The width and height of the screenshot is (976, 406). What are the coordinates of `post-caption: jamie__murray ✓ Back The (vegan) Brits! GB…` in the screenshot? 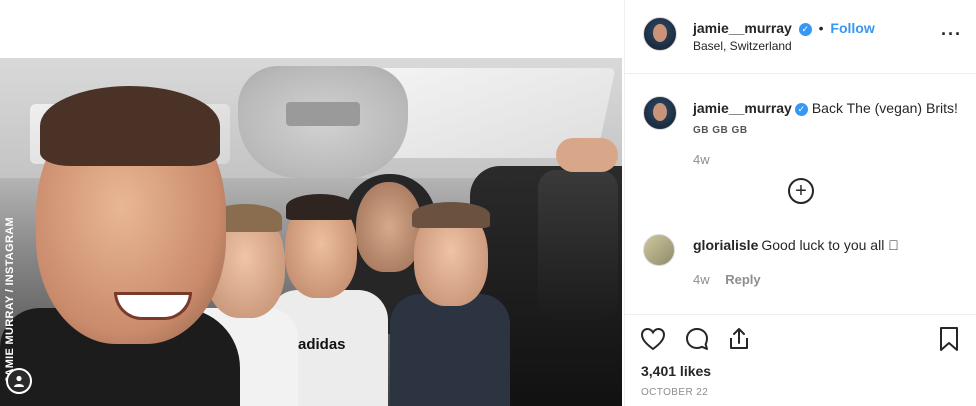 It's located at (828, 119).